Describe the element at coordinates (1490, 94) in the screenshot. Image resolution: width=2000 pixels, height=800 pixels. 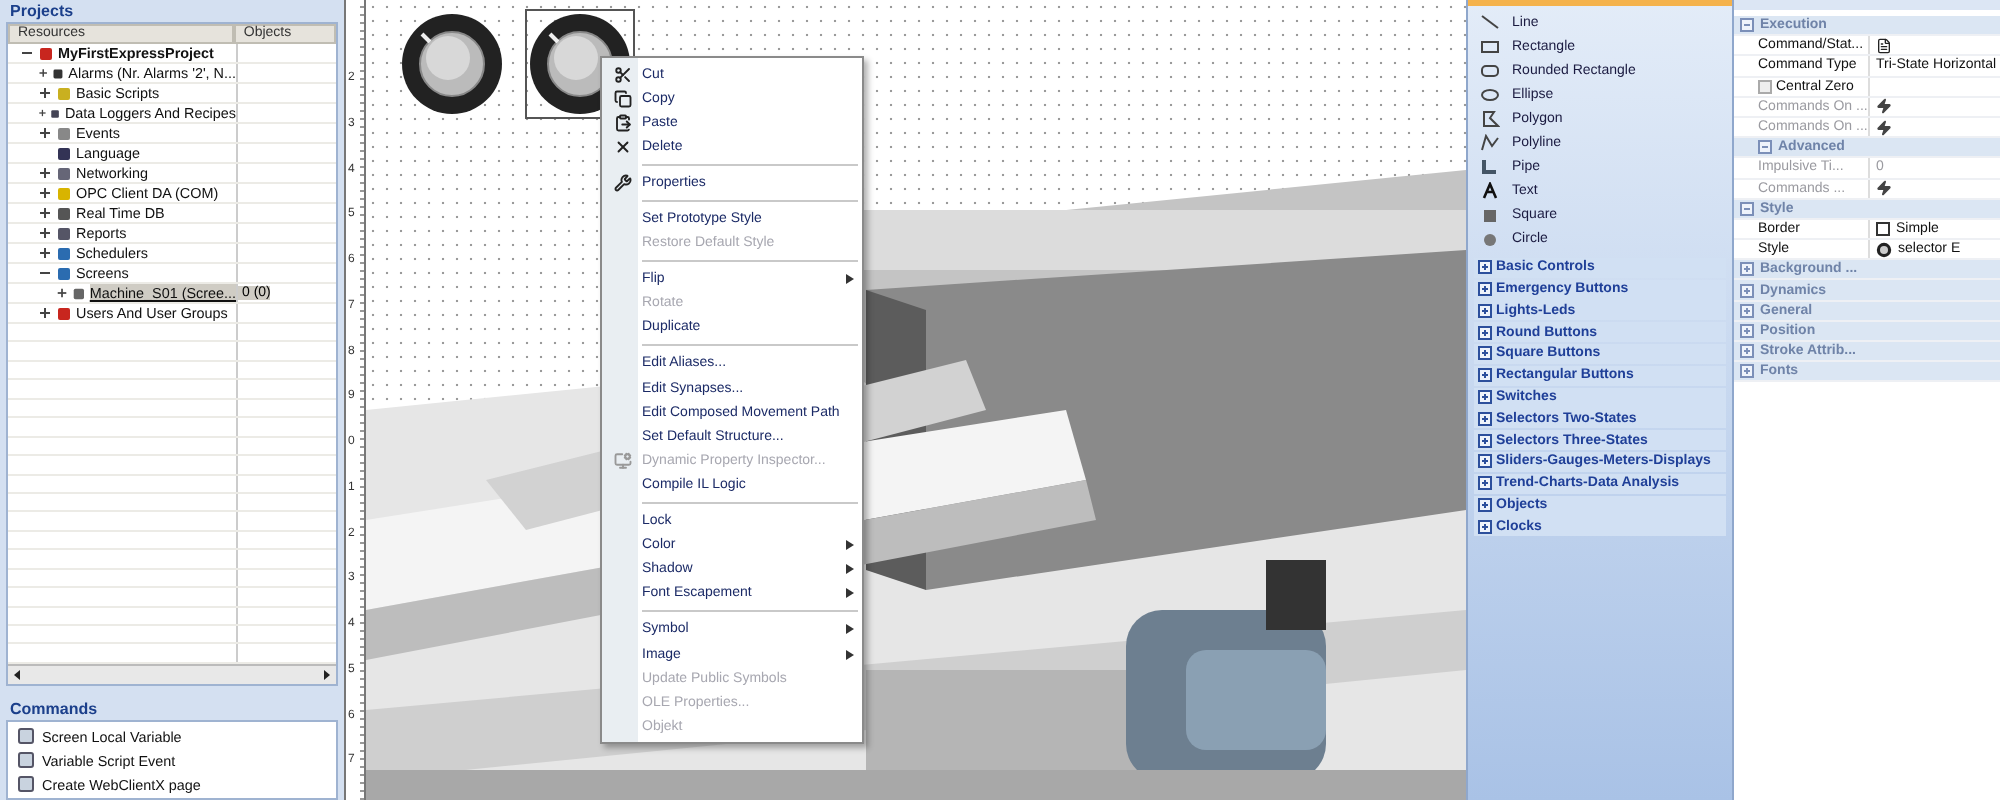
I see `ellipse-icon` at that location.